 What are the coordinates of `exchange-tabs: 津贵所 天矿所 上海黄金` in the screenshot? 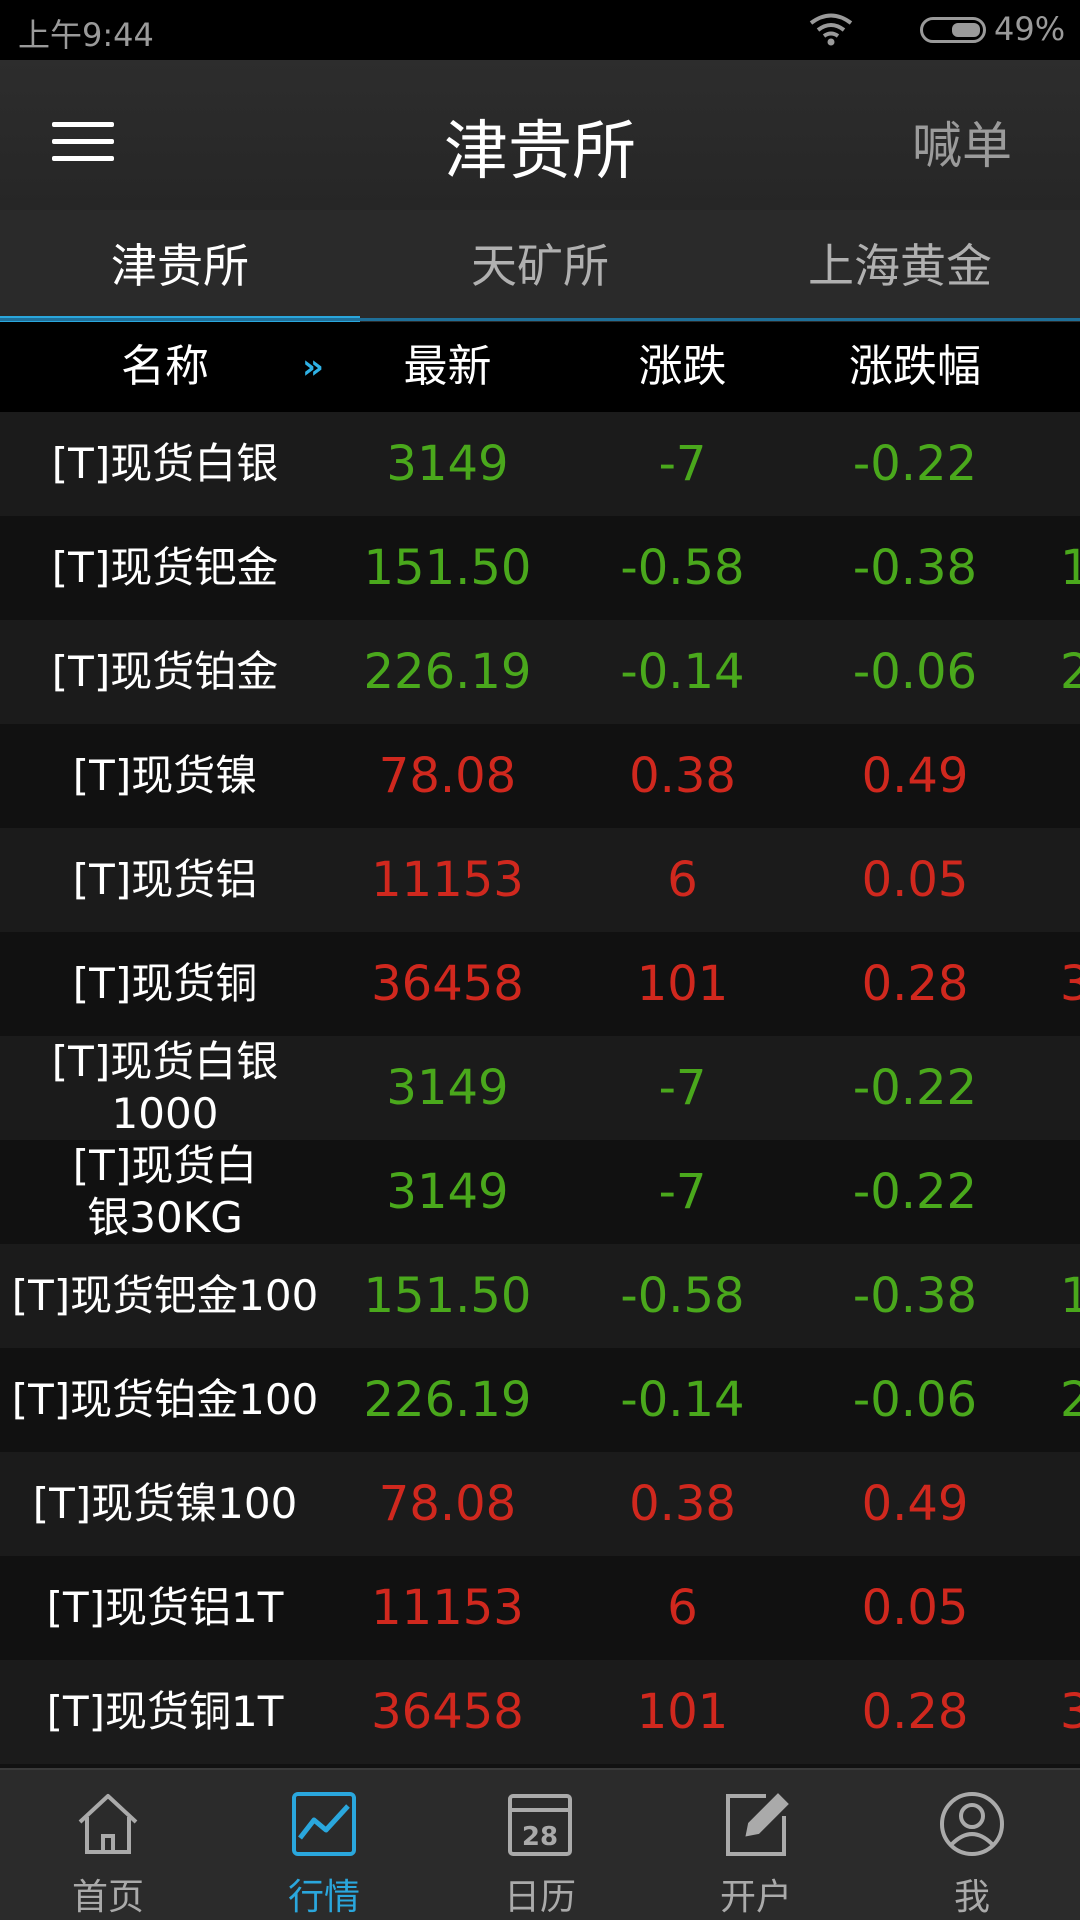 It's located at (540, 266).